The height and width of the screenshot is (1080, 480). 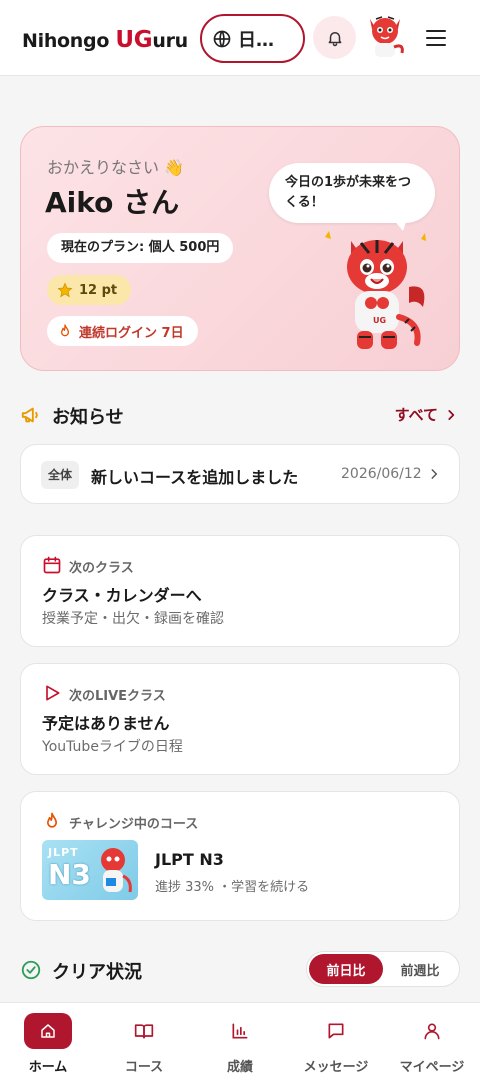 What do you see at coordinates (69, 41) in the screenshot?
I see `logo-text-prefix: Nihongo` at bounding box center [69, 41].